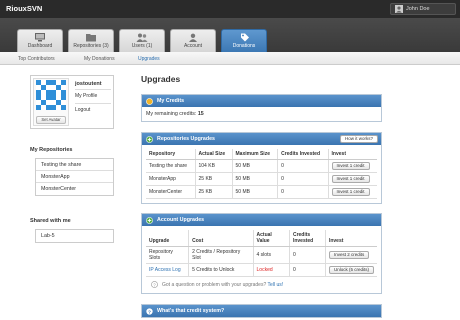  What do you see at coordinates (171, 114) in the screenshot?
I see `credits-label: My remaining credits:` at bounding box center [171, 114].